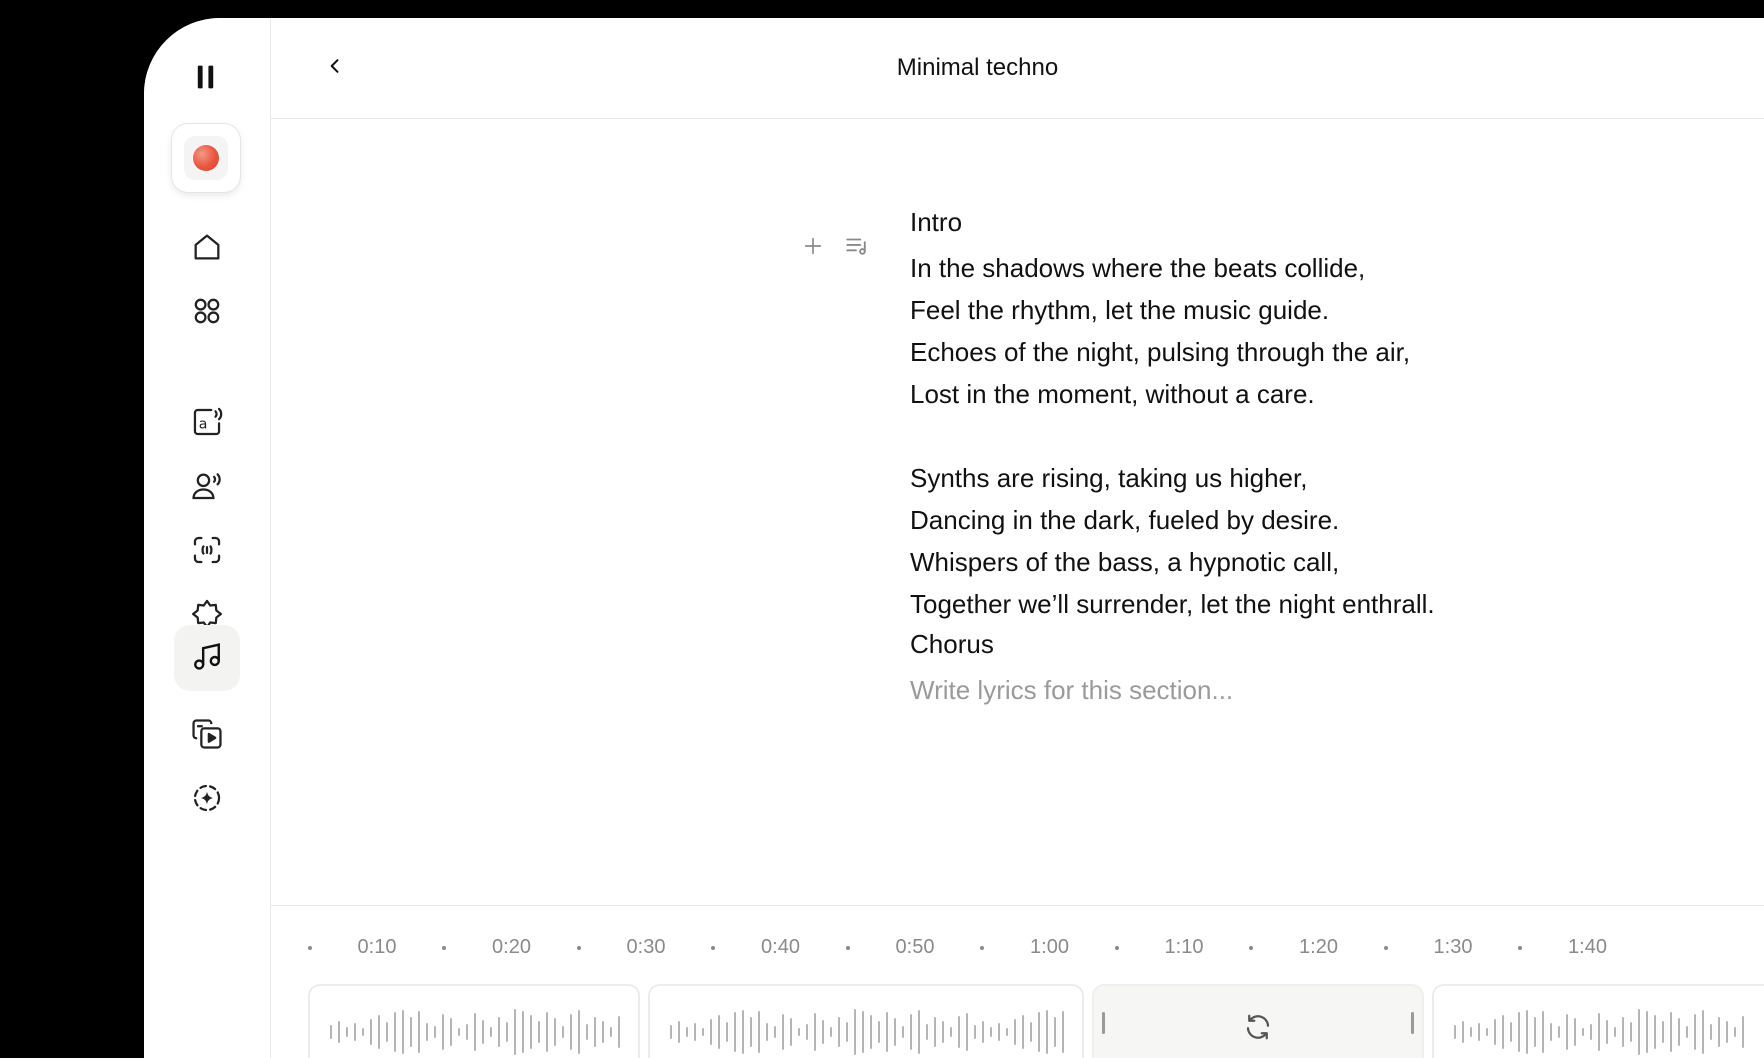  I want to click on sidebar-item-home, so click(207, 249).